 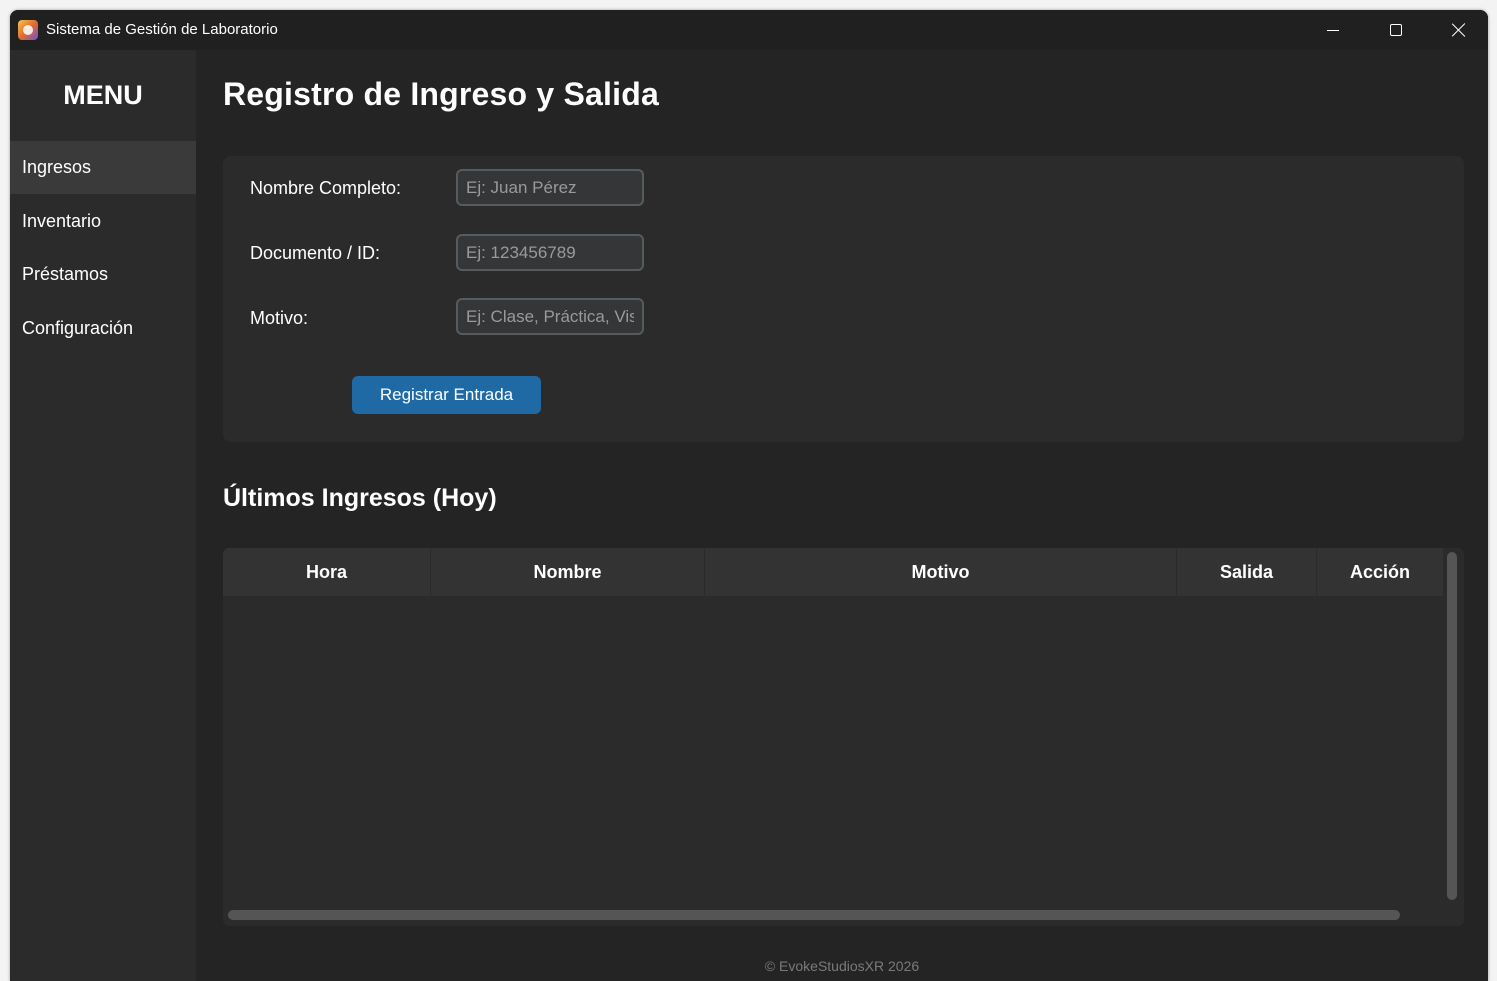 I want to click on reason-input, so click(x=550, y=316).